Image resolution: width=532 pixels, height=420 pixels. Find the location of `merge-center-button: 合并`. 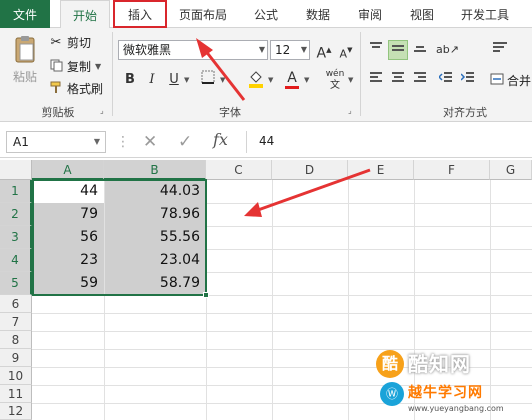

merge-center-button: 合并 is located at coordinates (510, 80).